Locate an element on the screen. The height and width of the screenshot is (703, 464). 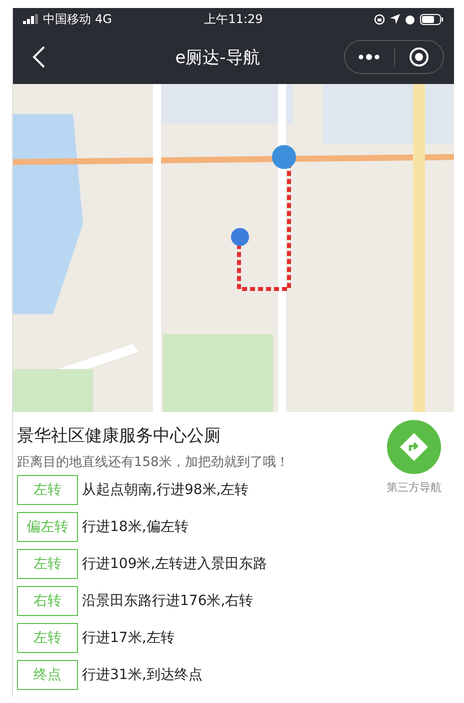
step-text: 行进18米,偏左转 is located at coordinates (135, 527).